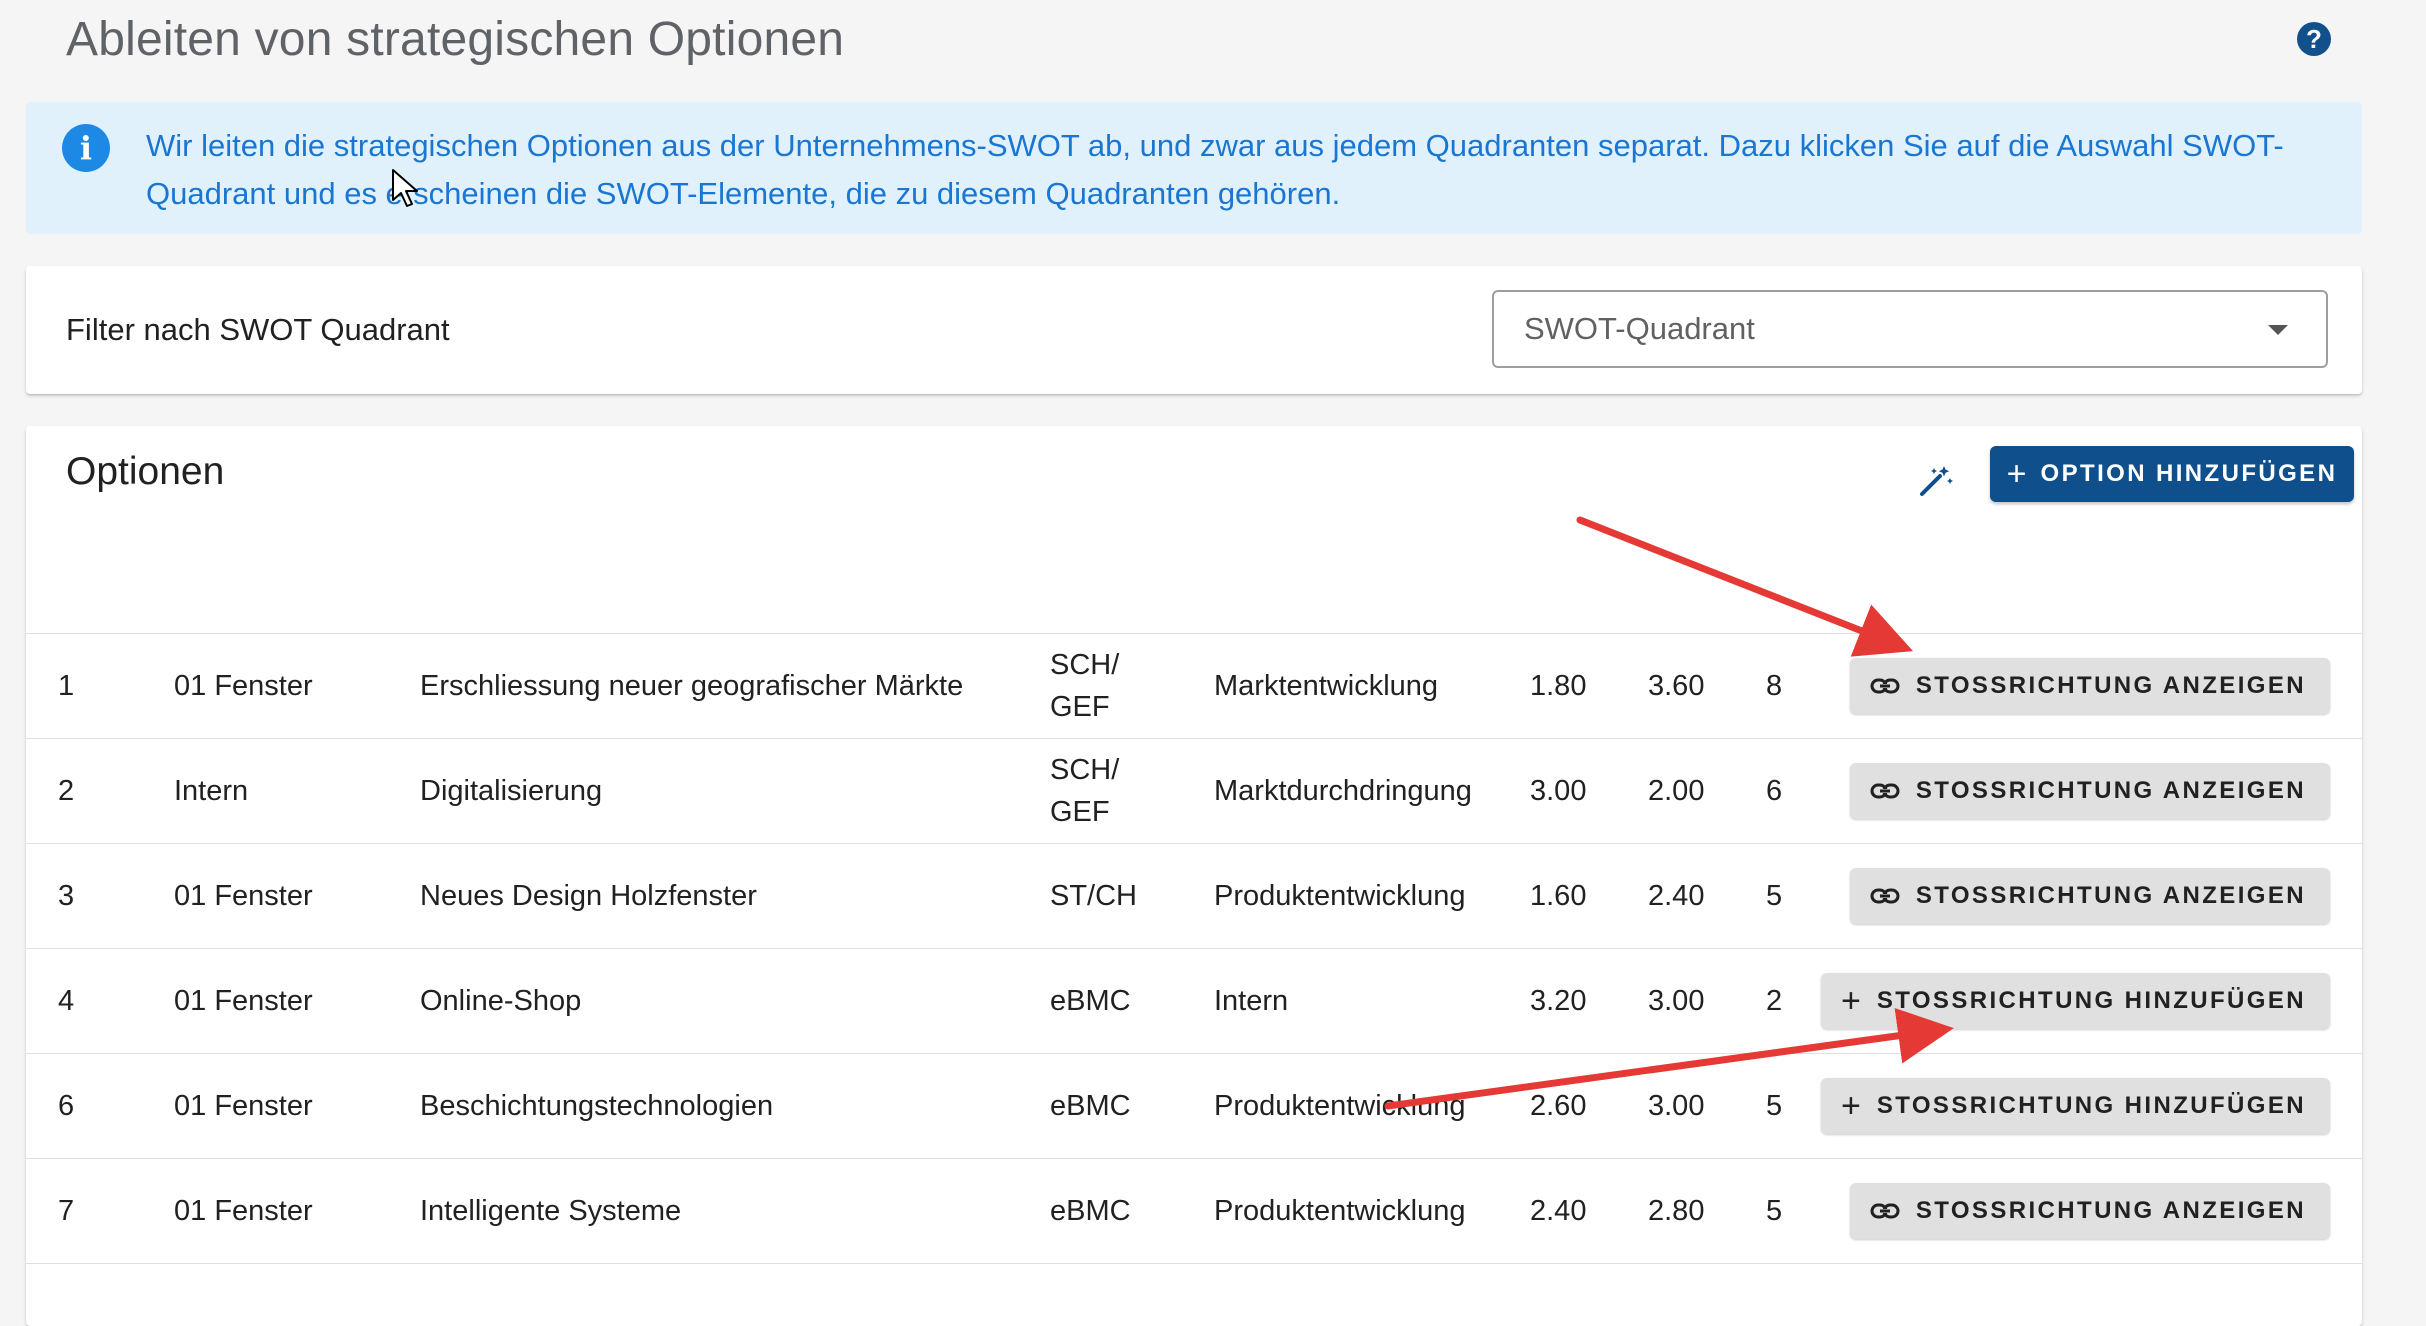 The image size is (2426, 1326). I want to click on mouse-cursor-icon, so click(405, 188).